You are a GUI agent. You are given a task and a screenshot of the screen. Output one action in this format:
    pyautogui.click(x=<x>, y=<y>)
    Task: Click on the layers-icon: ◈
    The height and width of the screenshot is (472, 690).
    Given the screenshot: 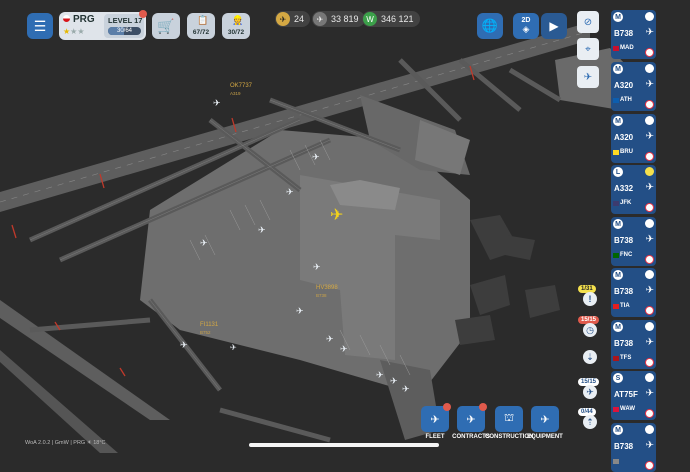 What is the action you would take?
    pyautogui.click(x=526, y=29)
    